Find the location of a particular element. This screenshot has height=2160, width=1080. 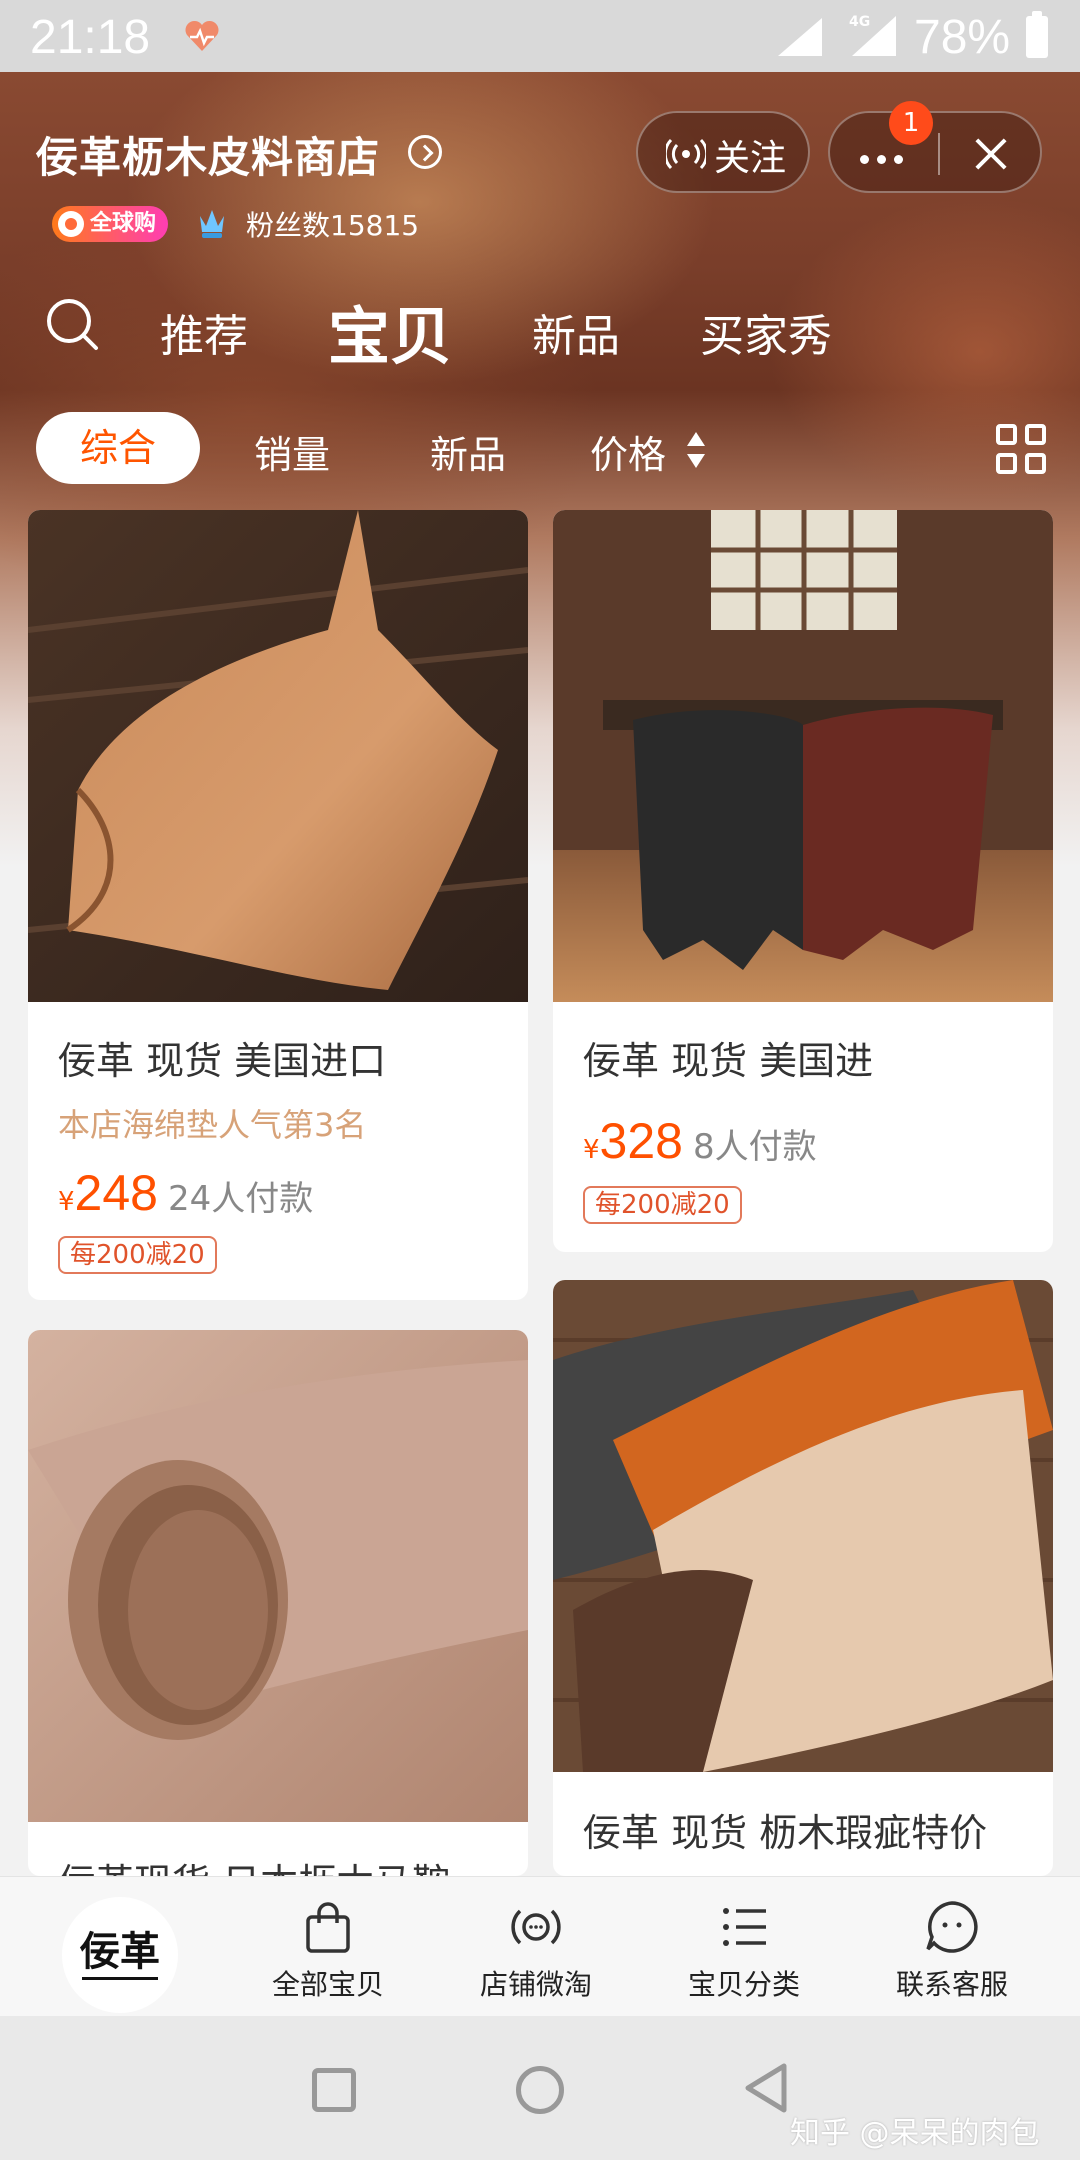

chevron-right-icon is located at coordinates (425, 152).